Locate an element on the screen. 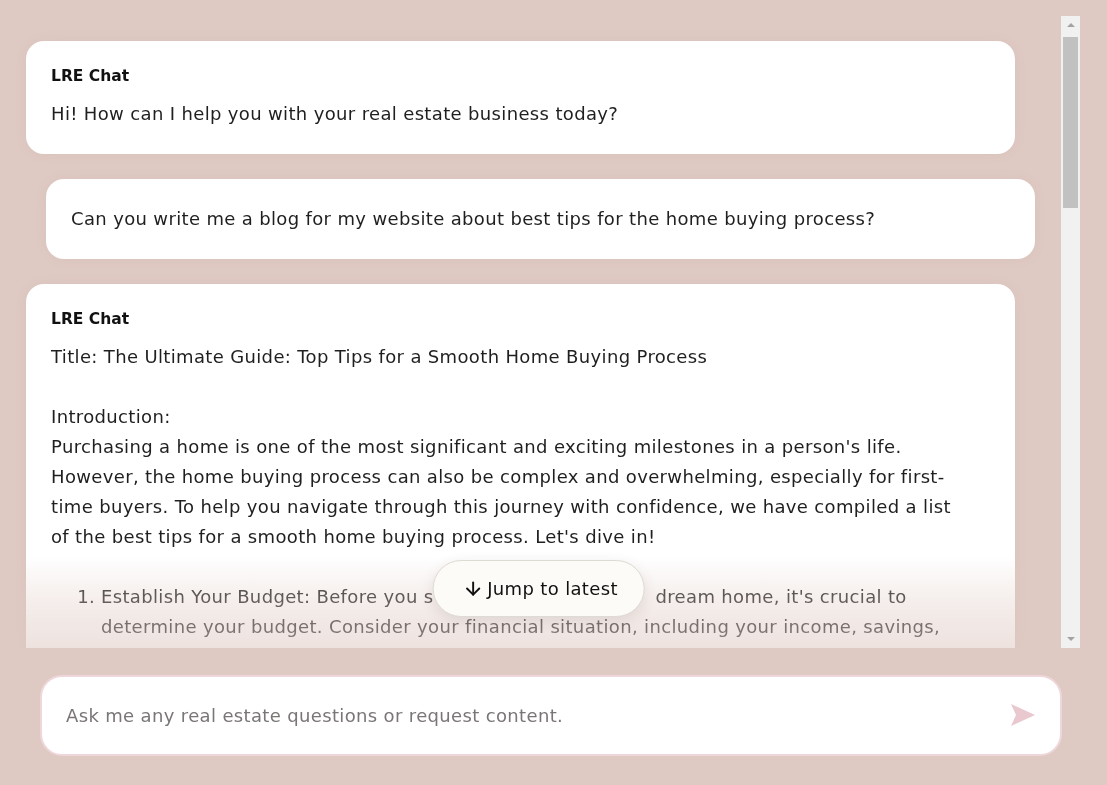 The width and height of the screenshot is (1107, 785). message-text: Hi! How can I help you with your real estate business today? is located at coordinates (335, 114).